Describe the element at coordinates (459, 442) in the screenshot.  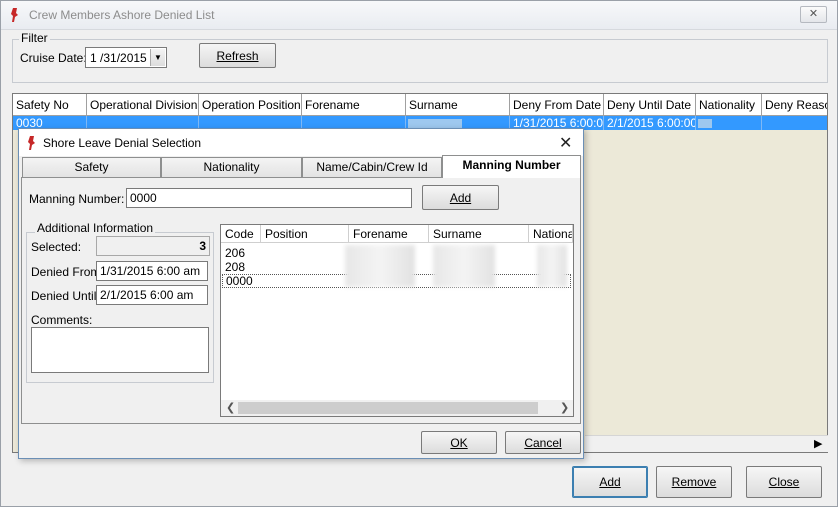
I see `ok-button: OK` at that location.